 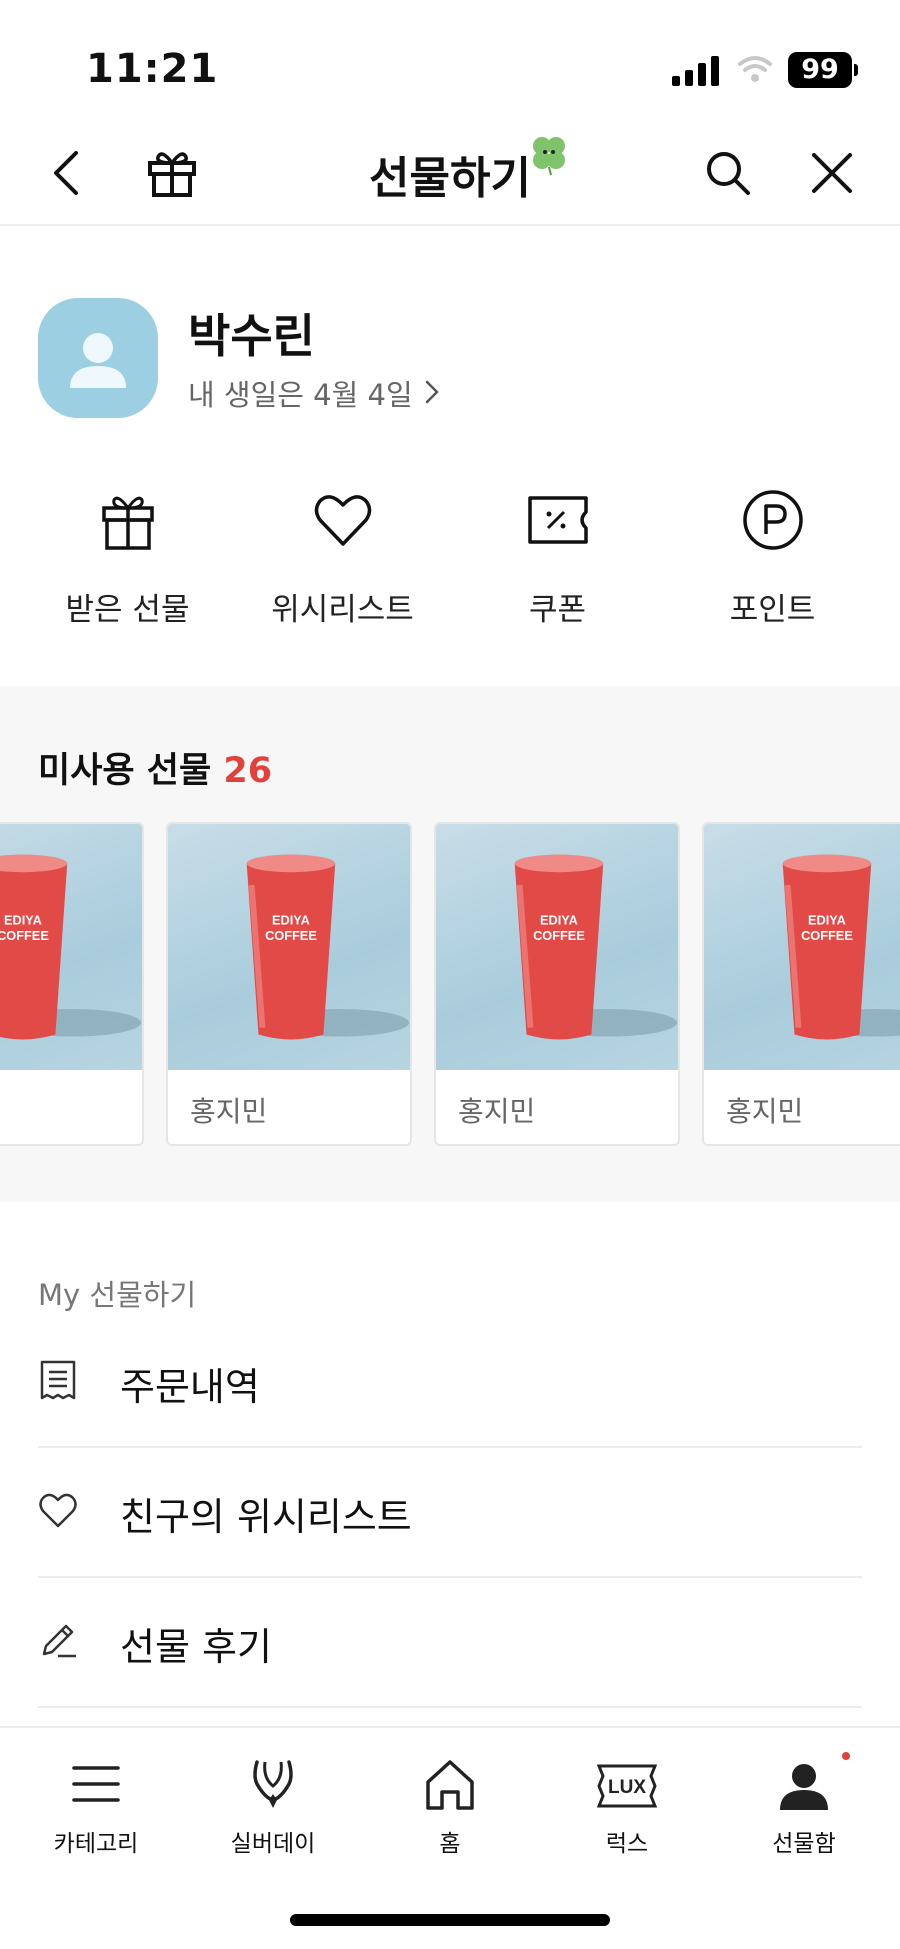 What do you see at coordinates (549, 156) in the screenshot?
I see `clover-icon` at bounding box center [549, 156].